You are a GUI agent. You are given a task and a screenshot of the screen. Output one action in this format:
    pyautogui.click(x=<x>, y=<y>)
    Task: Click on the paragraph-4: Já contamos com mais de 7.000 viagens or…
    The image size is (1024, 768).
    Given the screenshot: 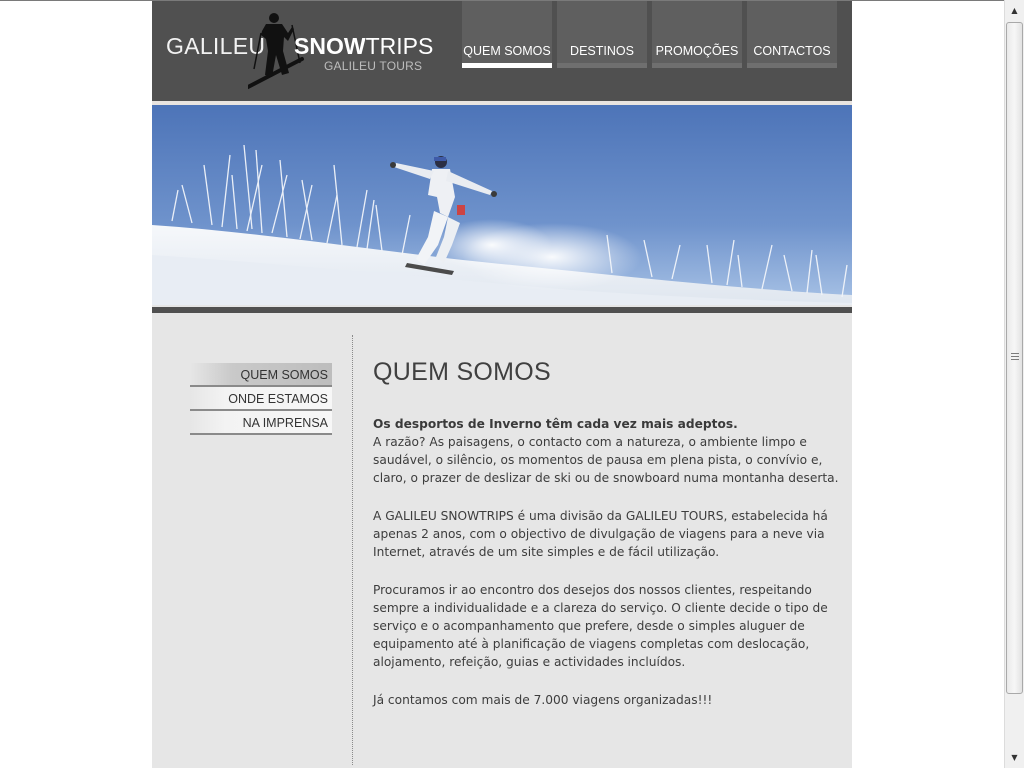 What is the action you would take?
    pyautogui.click(x=543, y=700)
    